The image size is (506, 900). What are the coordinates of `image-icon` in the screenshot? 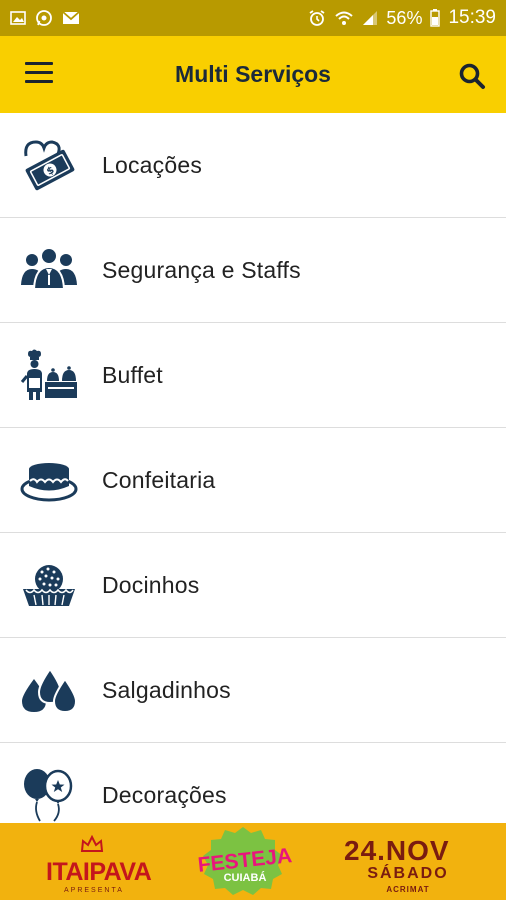 It's located at (18, 18).